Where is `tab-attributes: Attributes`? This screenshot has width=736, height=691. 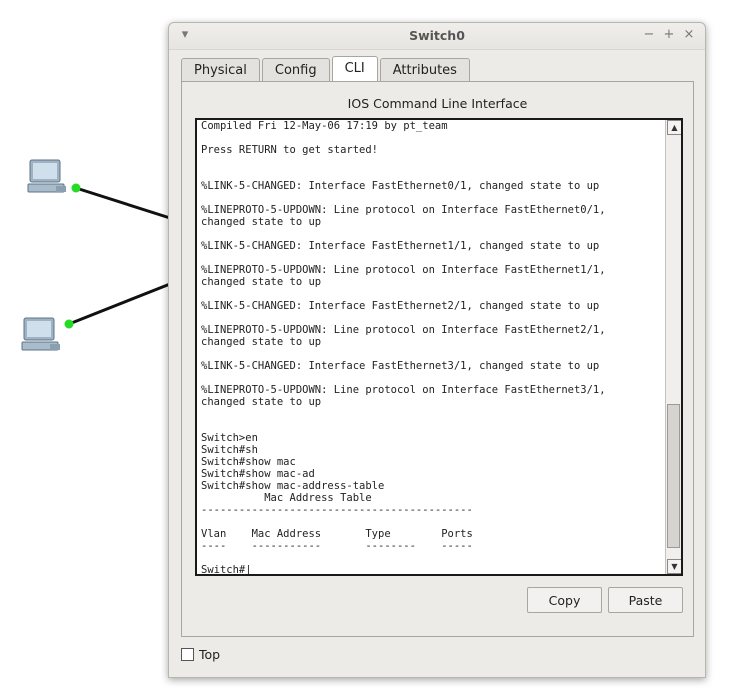
tab-attributes: Attributes is located at coordinates (424, 70).